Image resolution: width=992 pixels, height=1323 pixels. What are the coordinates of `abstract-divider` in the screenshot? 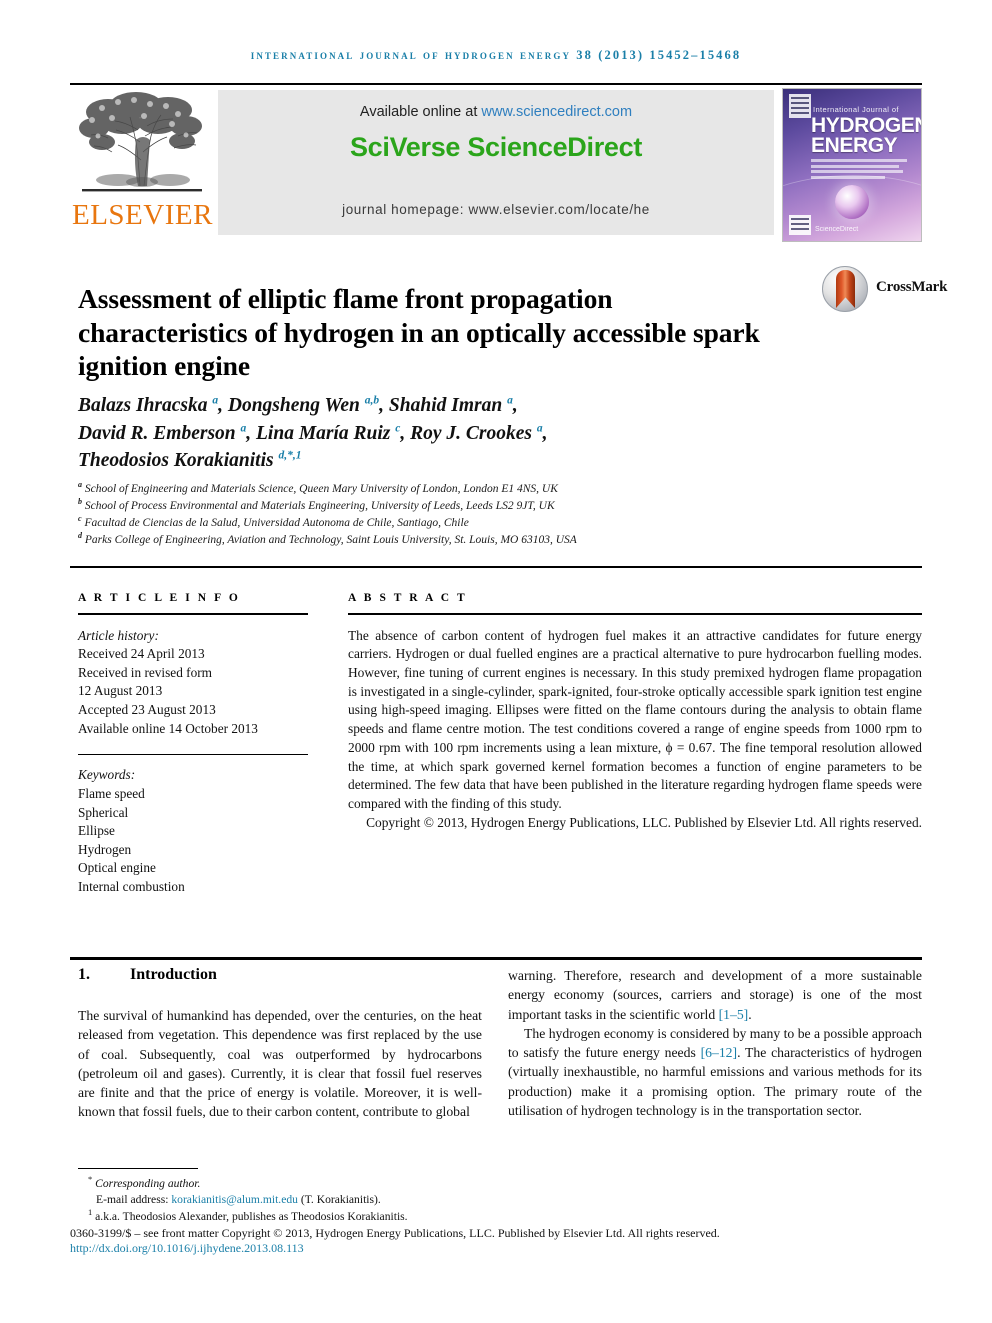 It's located at (635, 614).